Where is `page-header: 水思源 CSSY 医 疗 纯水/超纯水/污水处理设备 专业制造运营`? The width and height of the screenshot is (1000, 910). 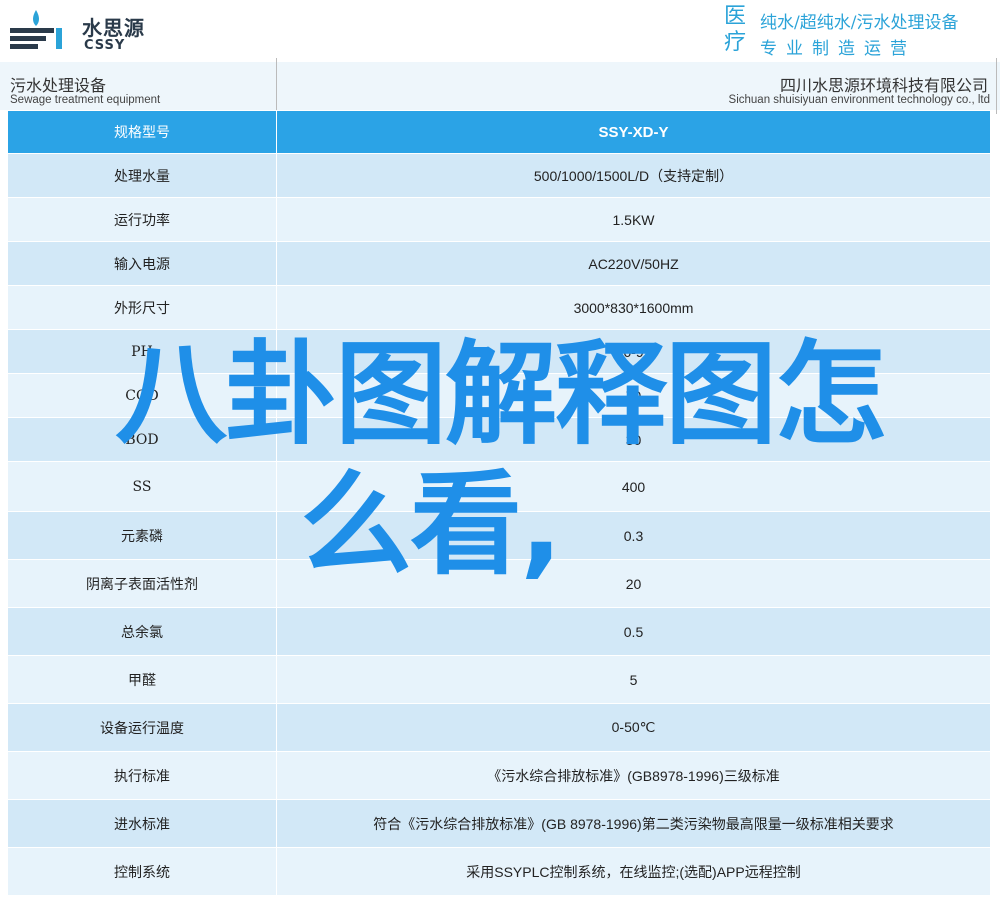 page-header: 水思源 CSSY 医 疗 纯水/超纯水/污水处理设备 专业制造运营 is located at coordinates (500, 30).